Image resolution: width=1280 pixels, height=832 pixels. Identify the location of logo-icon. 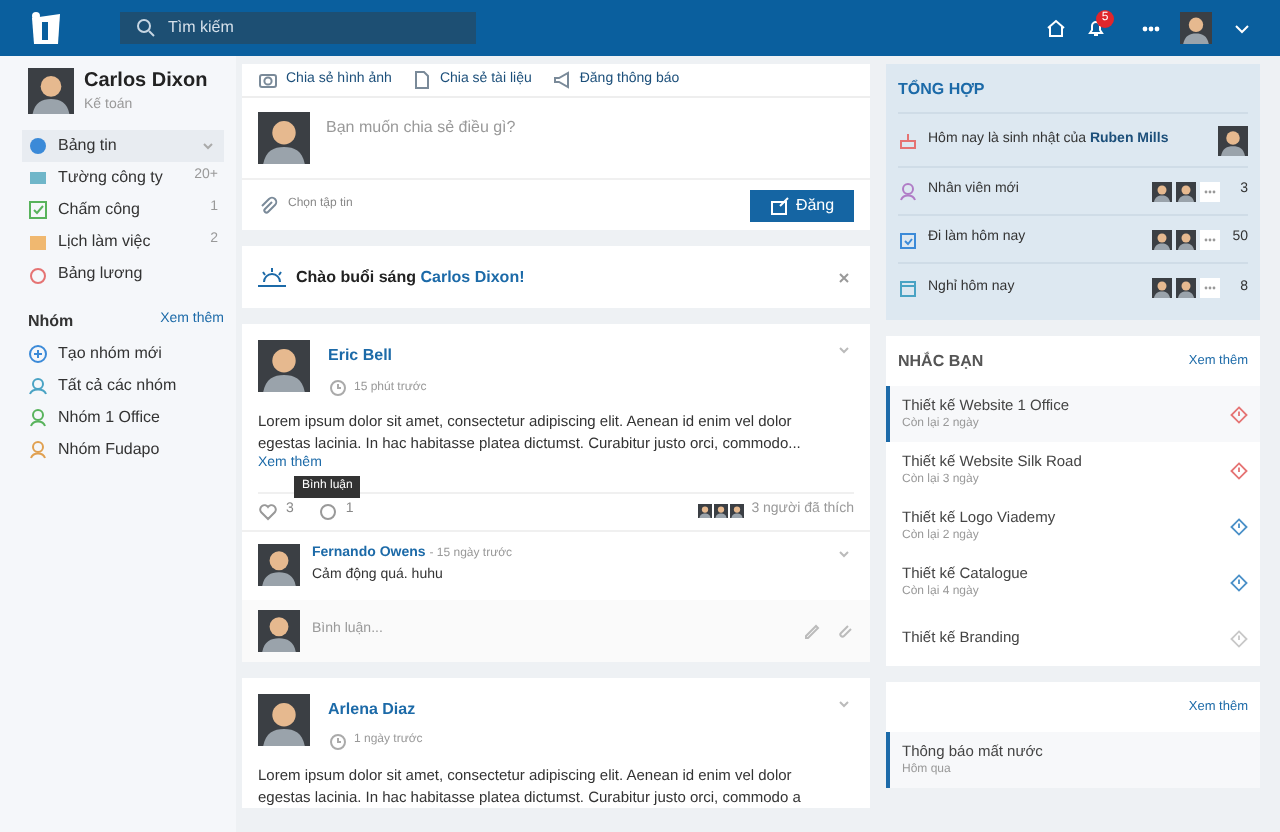
(46, 28).